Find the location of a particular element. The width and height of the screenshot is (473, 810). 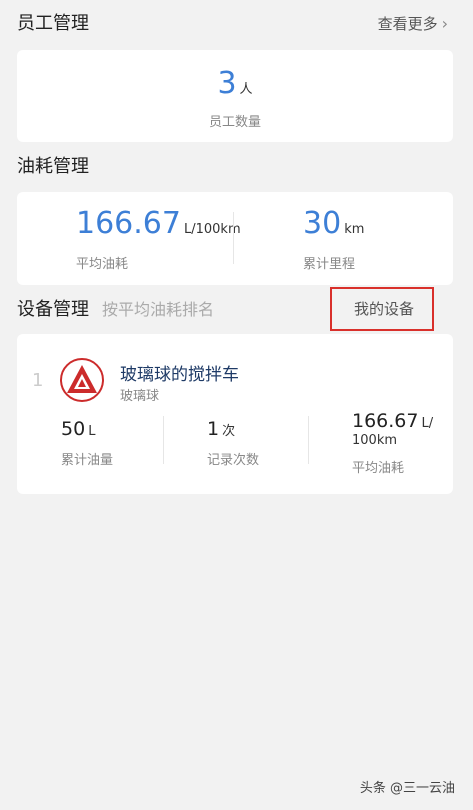

view-more-link: 查看更多 › is located at coordinates (413, 24).